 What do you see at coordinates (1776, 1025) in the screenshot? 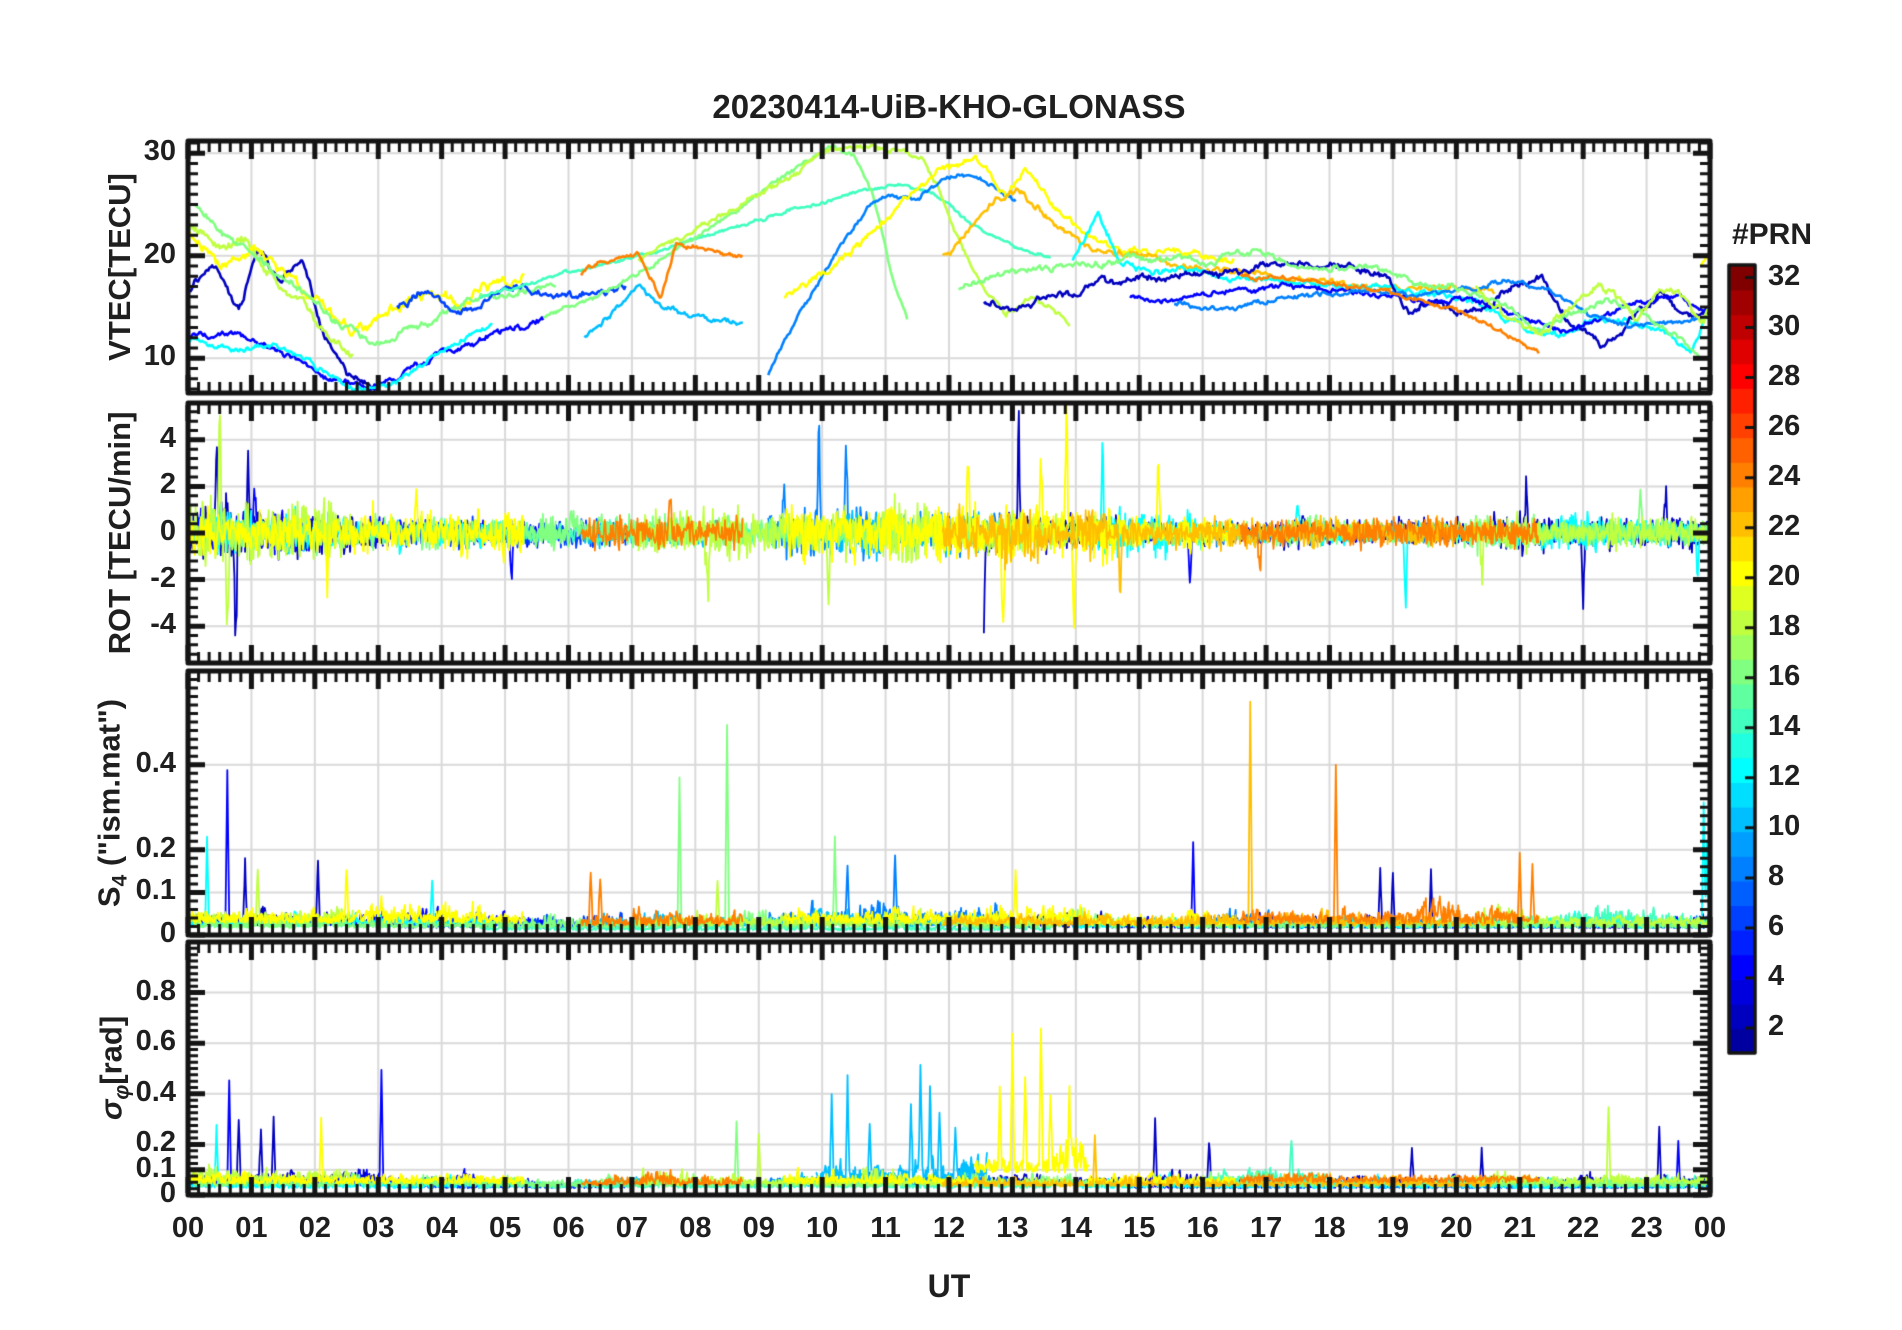
I see `colorbar-tick-label: 2` at bounding box center [1776, 1025].